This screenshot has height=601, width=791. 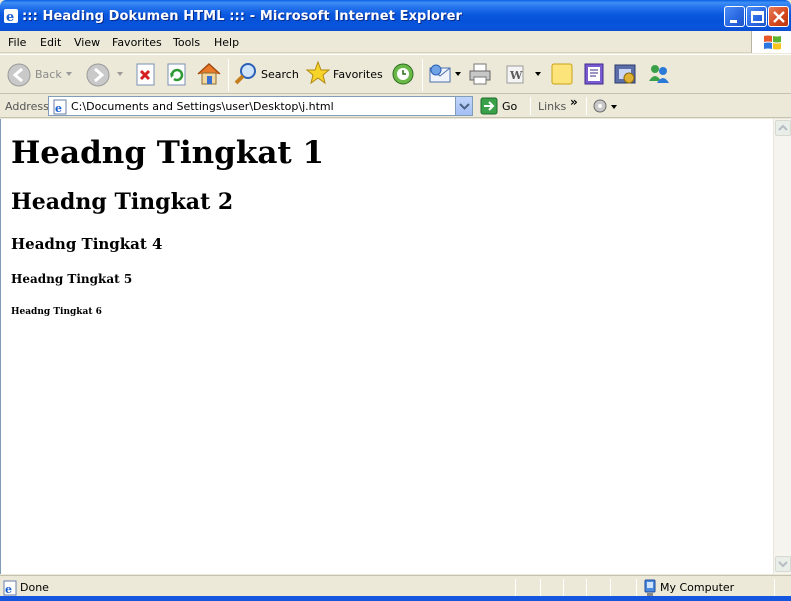 What do you see at coordinates (87, 244) in the screenshot?
I see `heading-4: Headng Tingkat 4` at bounding box center [87, 244].